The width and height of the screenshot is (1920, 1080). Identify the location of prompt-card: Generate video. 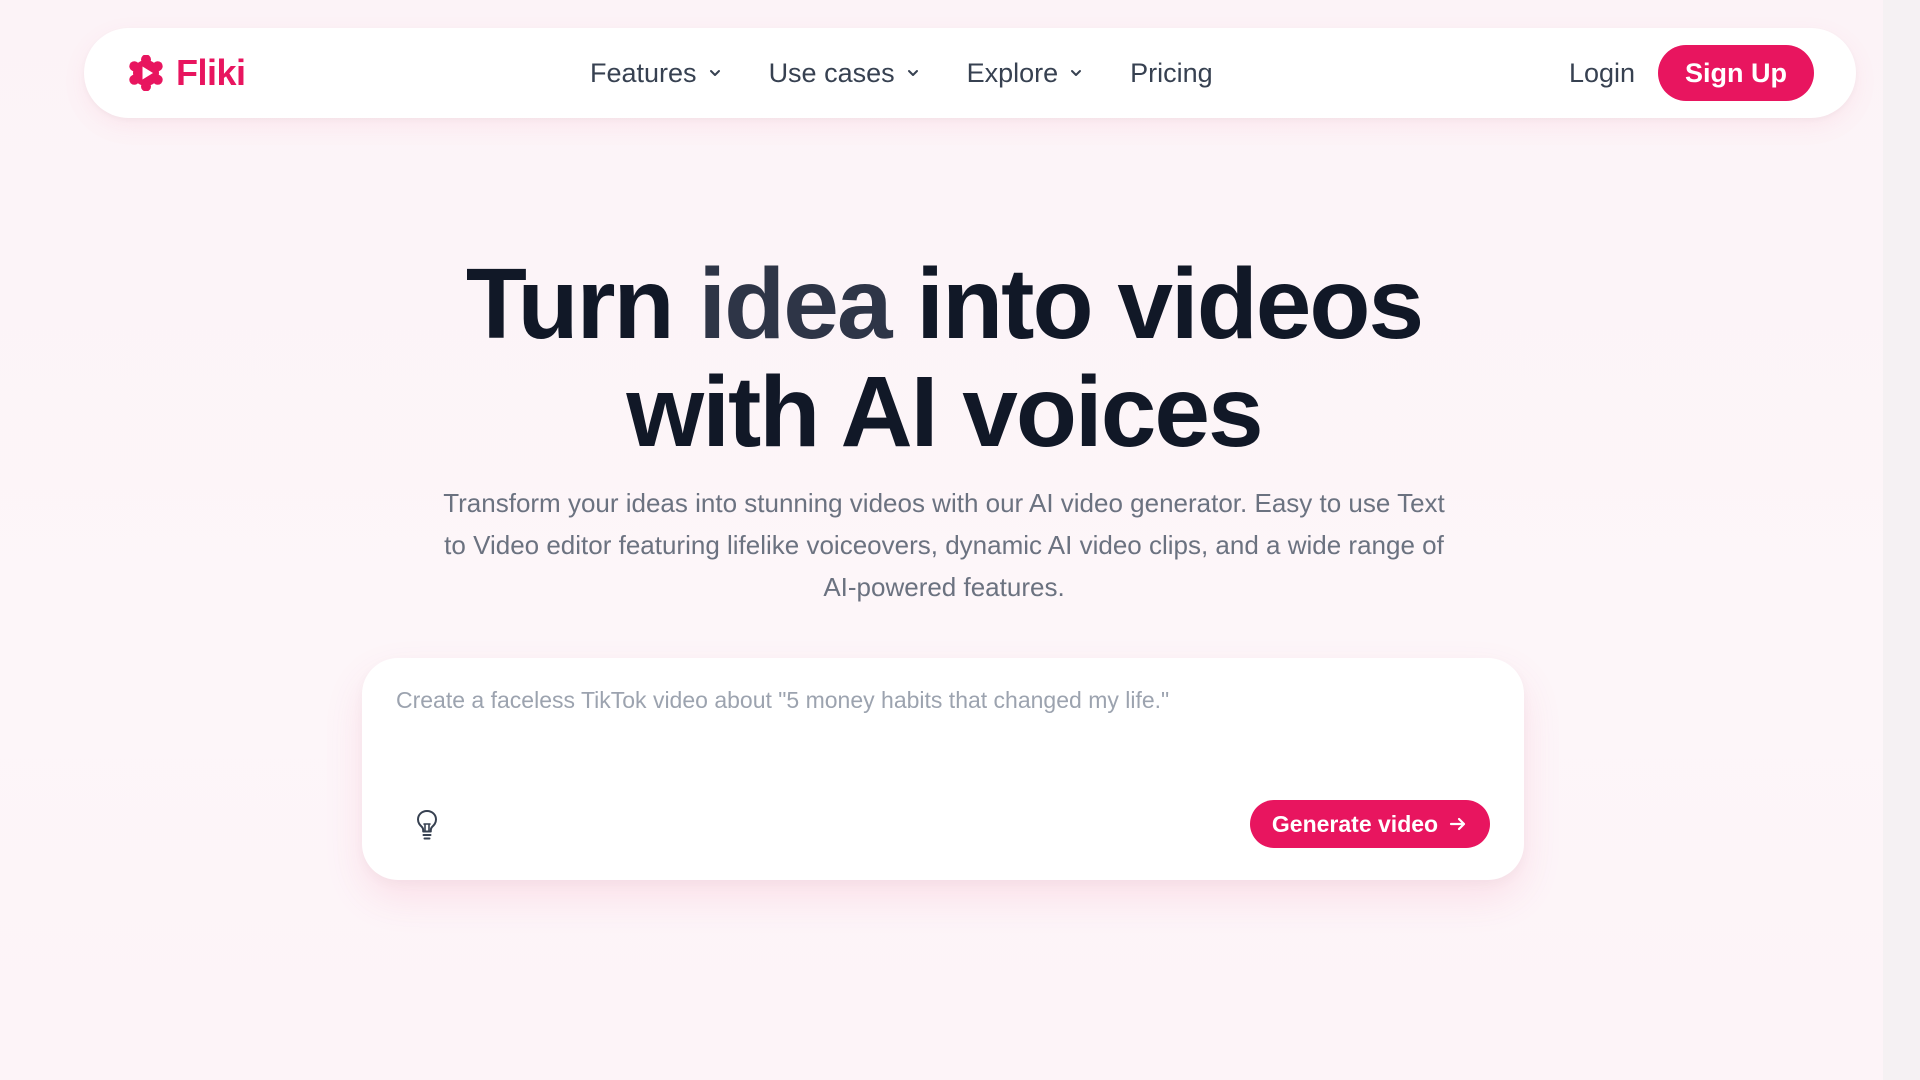
(943, 769).